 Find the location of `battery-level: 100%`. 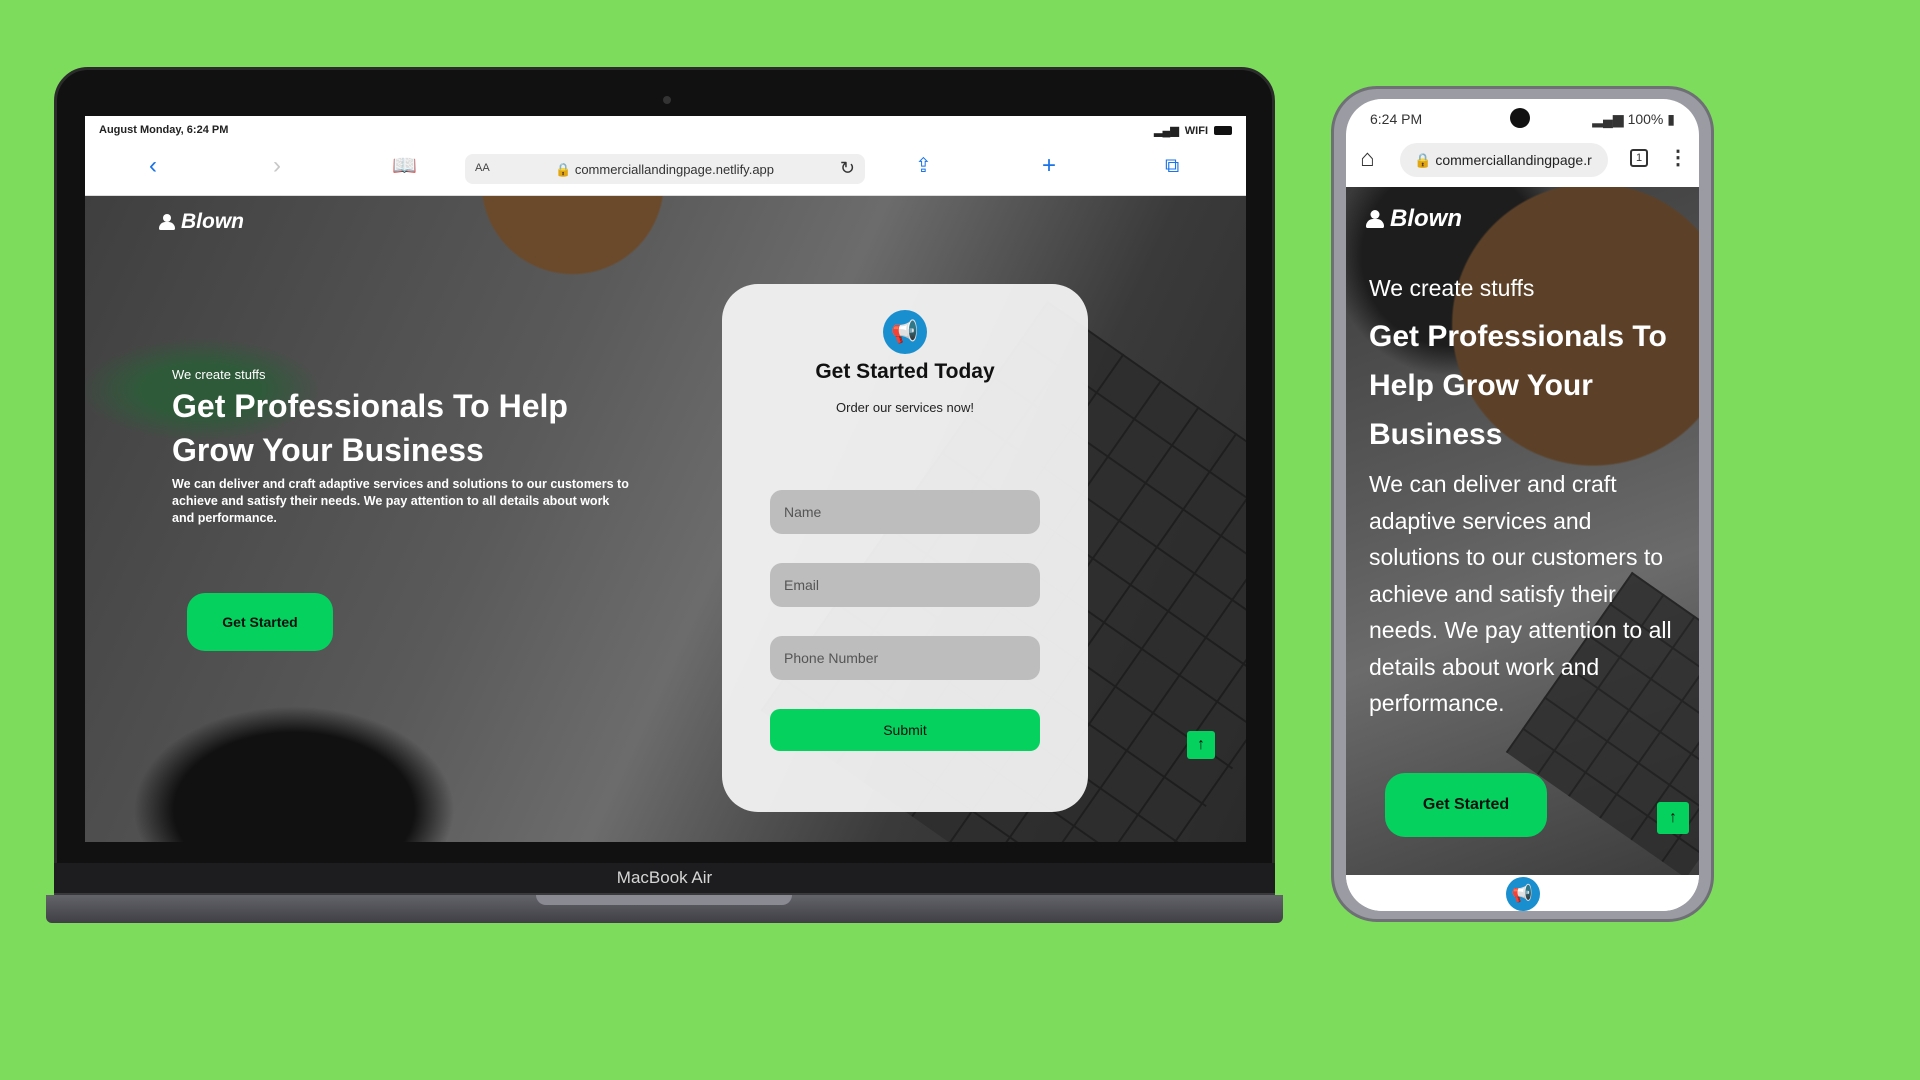

battery-level: 100% is located at coordinates (1645, 119).